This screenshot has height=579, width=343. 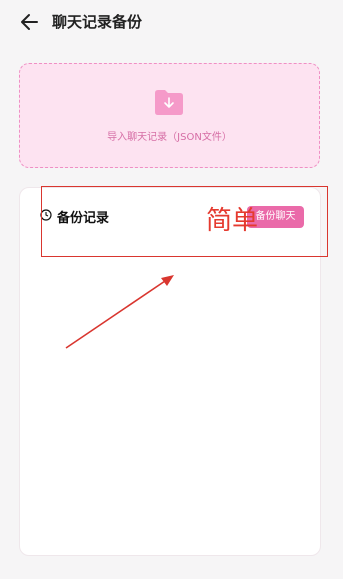 What do you see at coordinates (232, 221) in the screenshot?
I see `annotation-text: 简单` at bounding box center [232, 221].